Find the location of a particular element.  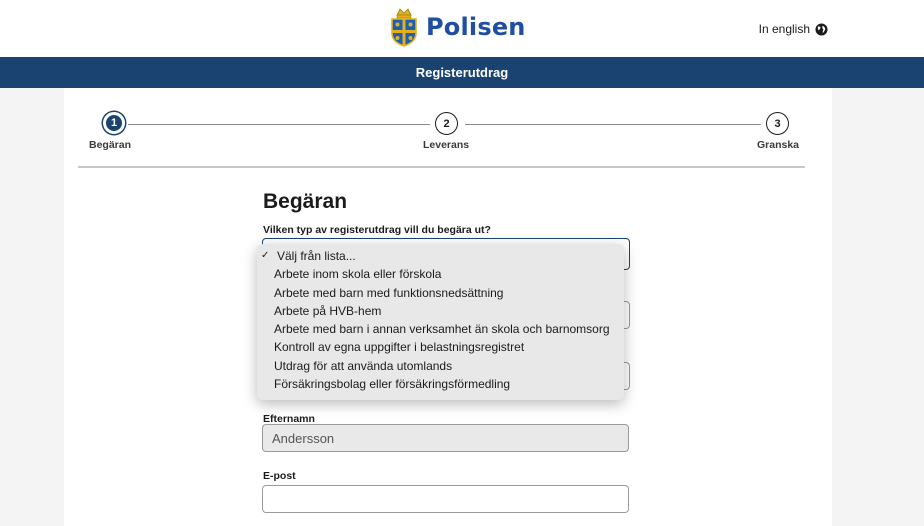

dropdown-option-label: Arbete på HVB-hem is located at coordinates (328, 310).